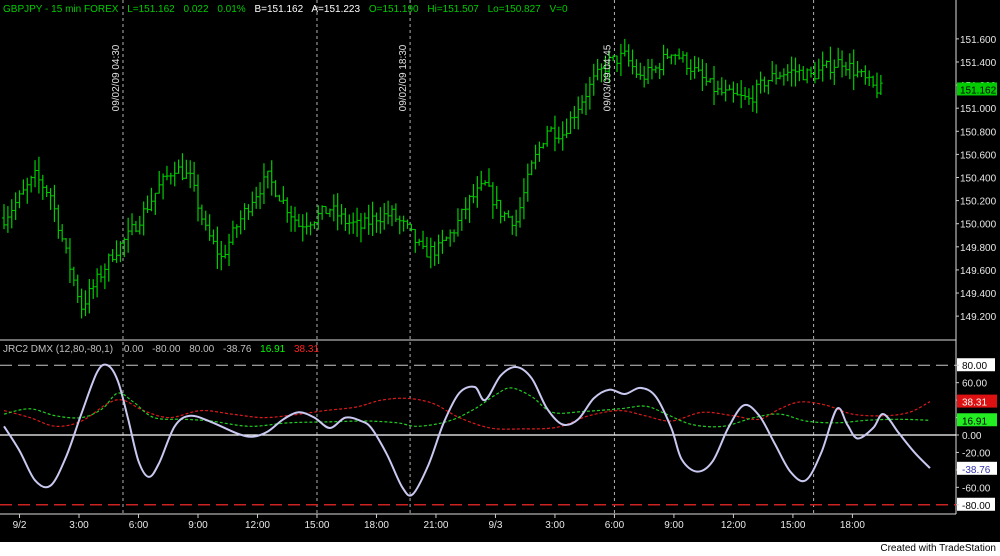 Image resolution: width=1000 pixels, height=556 pixels. Describe the element at coordinates (976, 470) in the screenshot. I see `osc-value-label: -38.76` at that location.